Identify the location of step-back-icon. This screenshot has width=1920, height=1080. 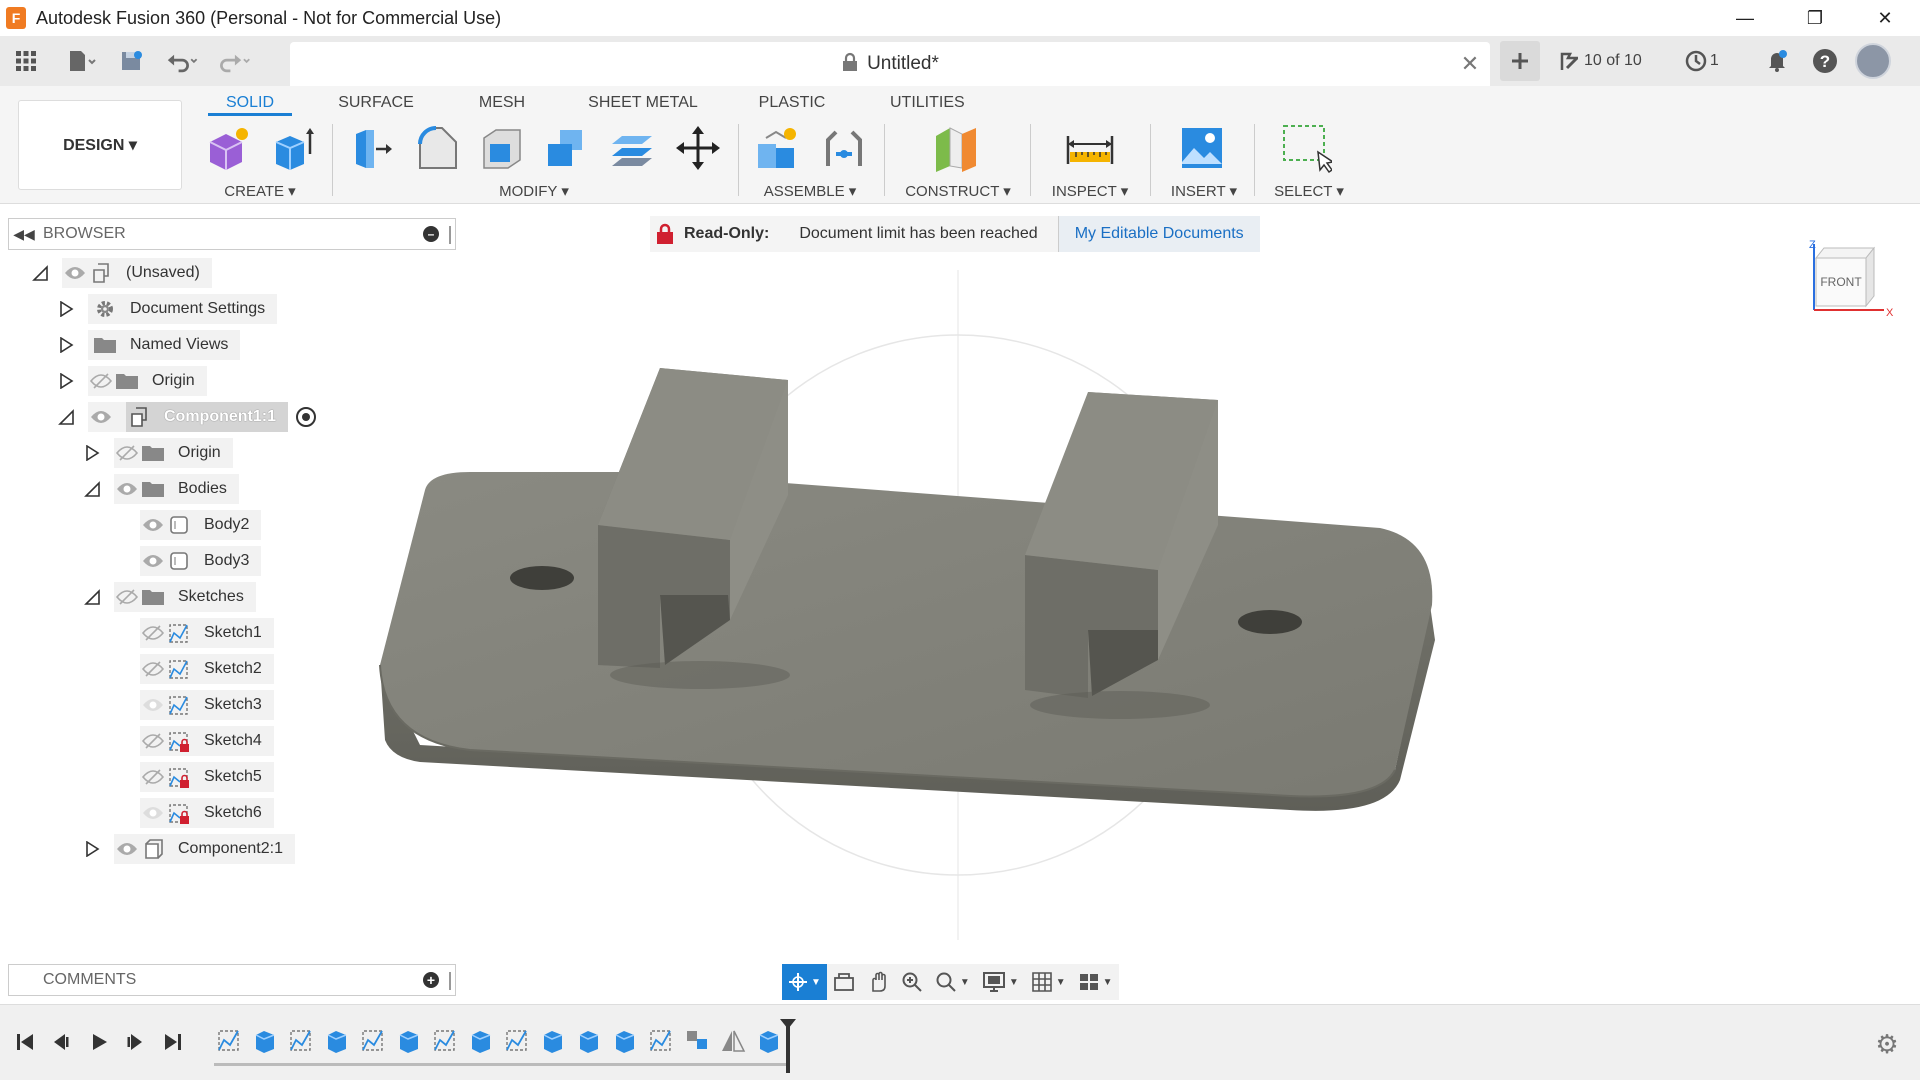
(61, 1042).